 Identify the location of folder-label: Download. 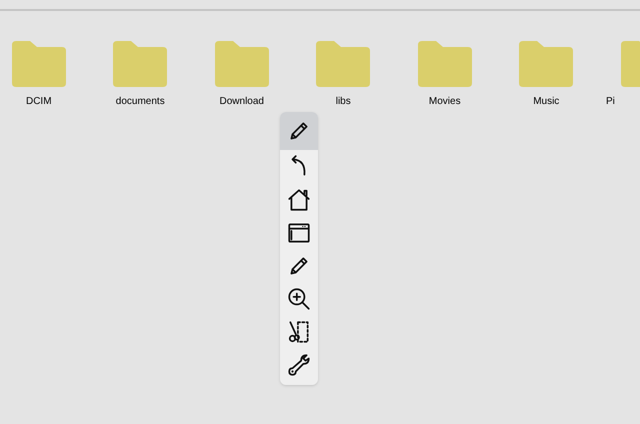
(242, 101).